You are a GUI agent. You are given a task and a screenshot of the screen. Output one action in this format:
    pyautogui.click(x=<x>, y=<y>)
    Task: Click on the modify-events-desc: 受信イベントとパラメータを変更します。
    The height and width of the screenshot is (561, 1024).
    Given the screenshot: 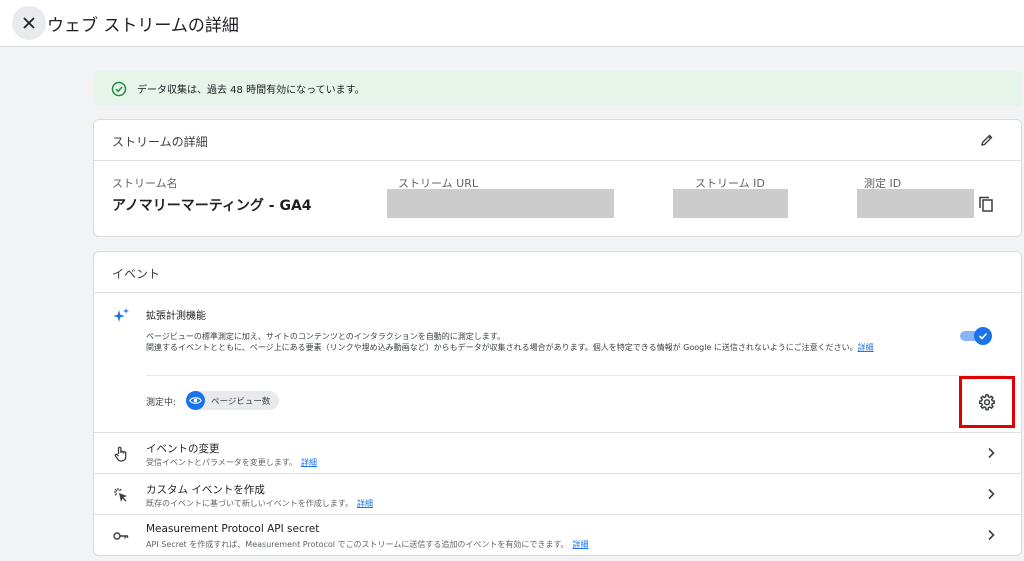 What is the action you would take?
    pyautogui.click(x=221, y=462)
    